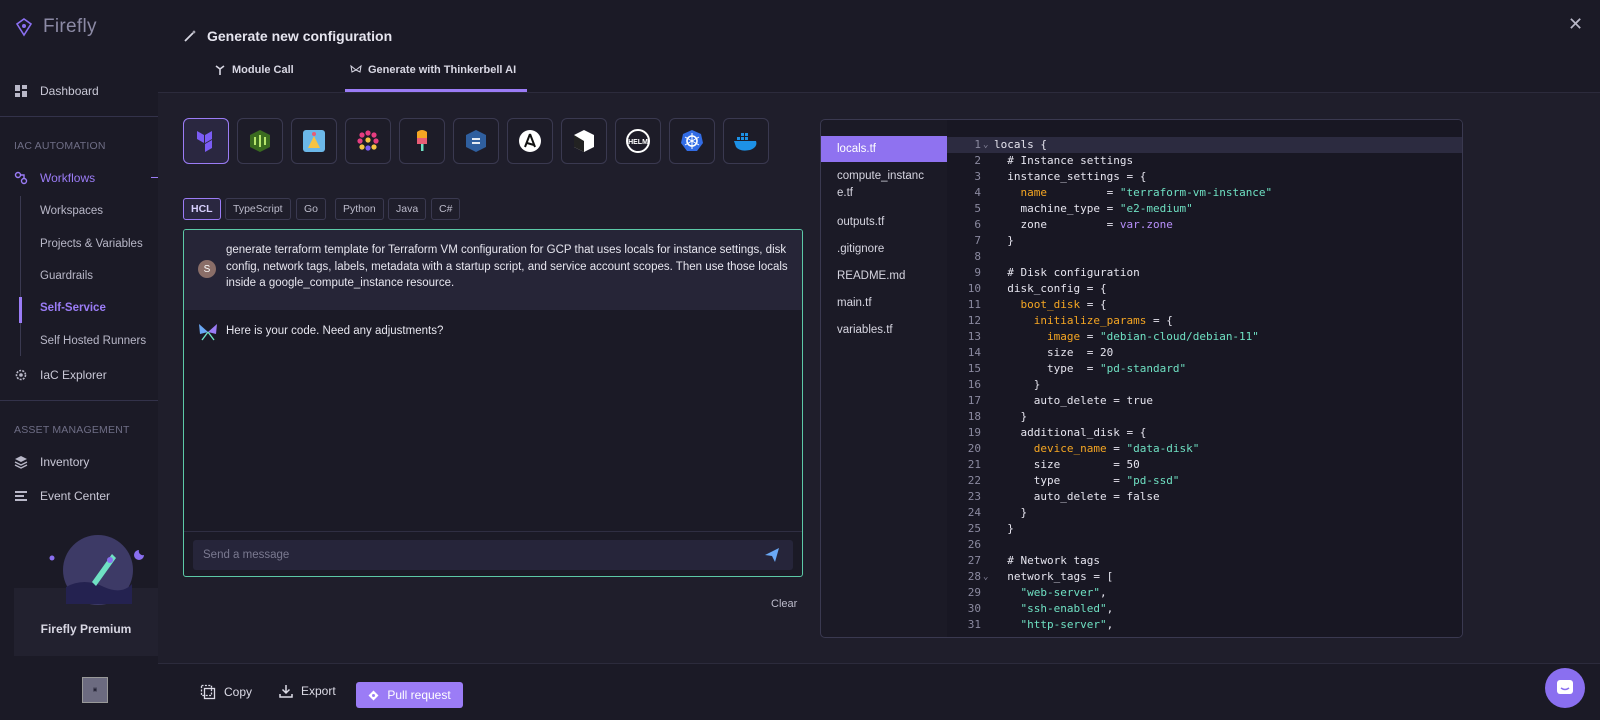  What do you see at coordinates (1083, 224) in the screenshot?
I see `code-text: zone = var.zone` at bounding box center [1083, 224].